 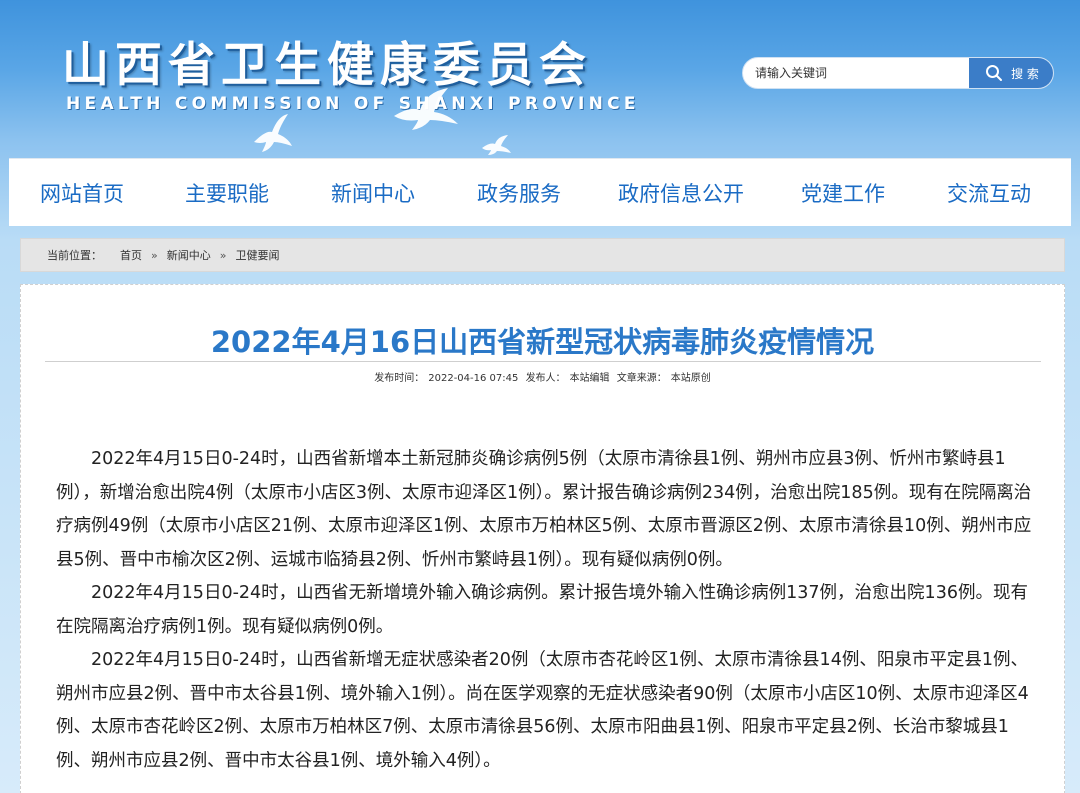 I want to click on breadcrumb: 当前位置： 首页 » 新闻中心 » 卫健要闻, so click(x=542, y=255).